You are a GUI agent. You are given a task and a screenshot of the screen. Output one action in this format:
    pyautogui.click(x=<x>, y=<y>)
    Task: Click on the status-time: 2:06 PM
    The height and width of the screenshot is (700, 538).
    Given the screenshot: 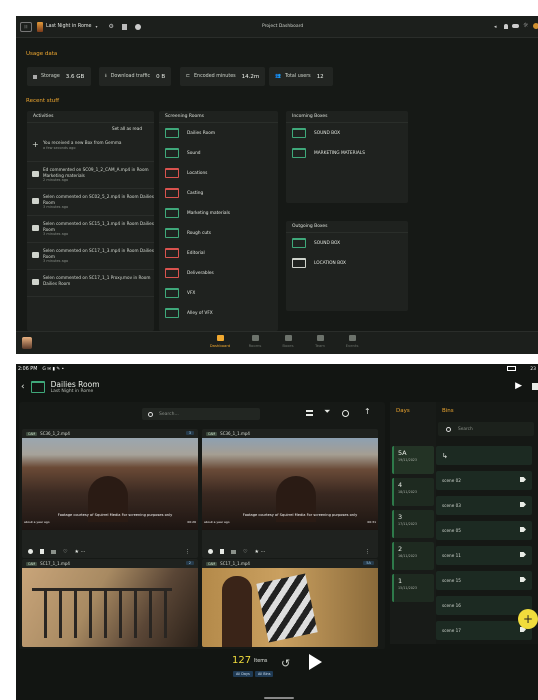 What is the action you would take?
    pyautogui.click(x=28, y=369)
    